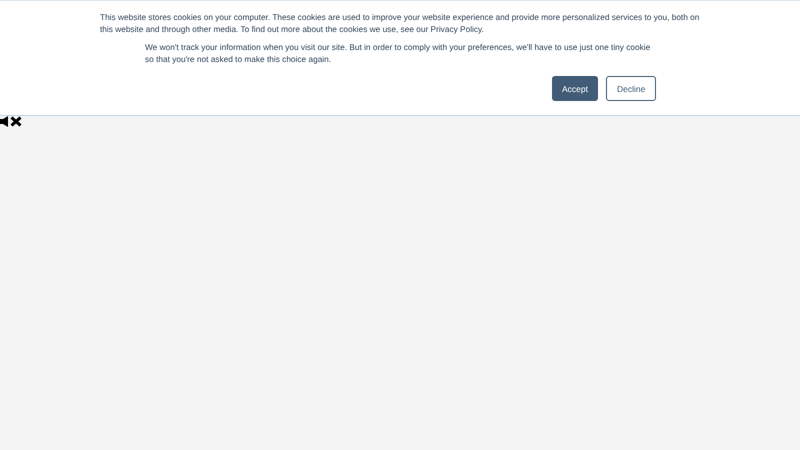 Image resolution: width=800 pixels, height=450 pixels. Describe the element at coordinates (16, 121) in the screenshot. I see `close-icon` at that location.